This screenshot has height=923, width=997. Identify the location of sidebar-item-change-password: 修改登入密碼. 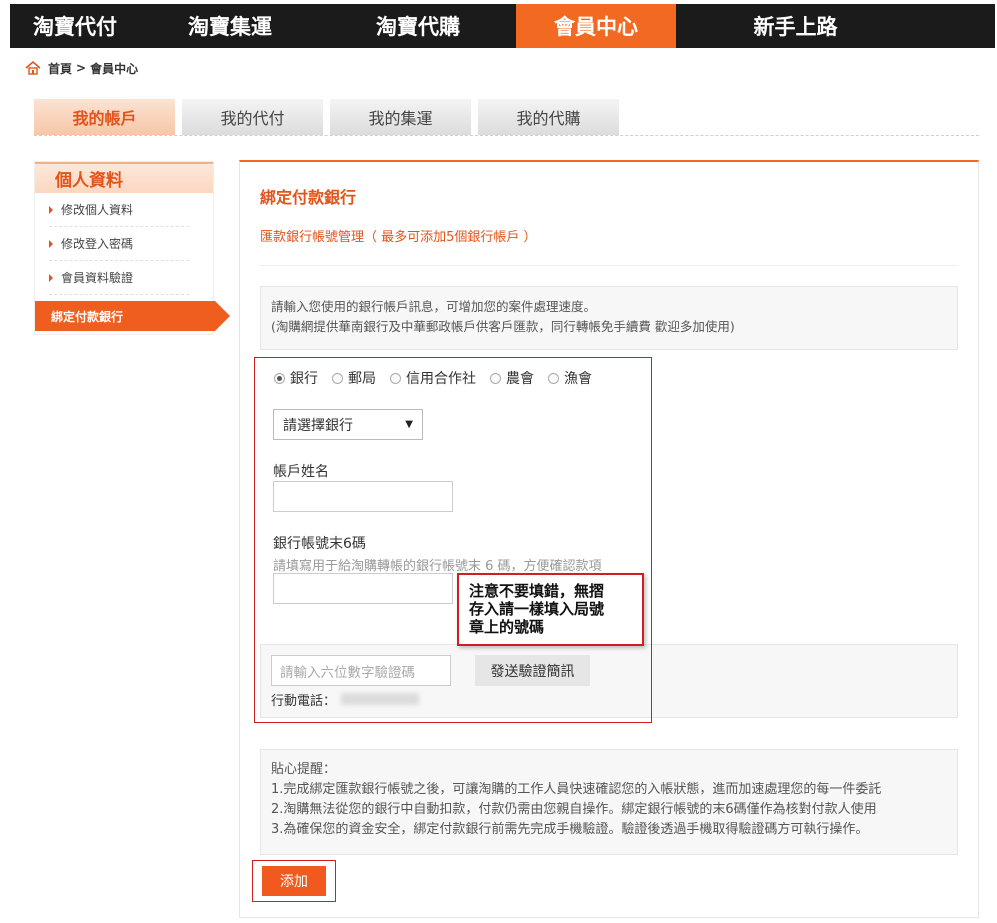
(119, 244).